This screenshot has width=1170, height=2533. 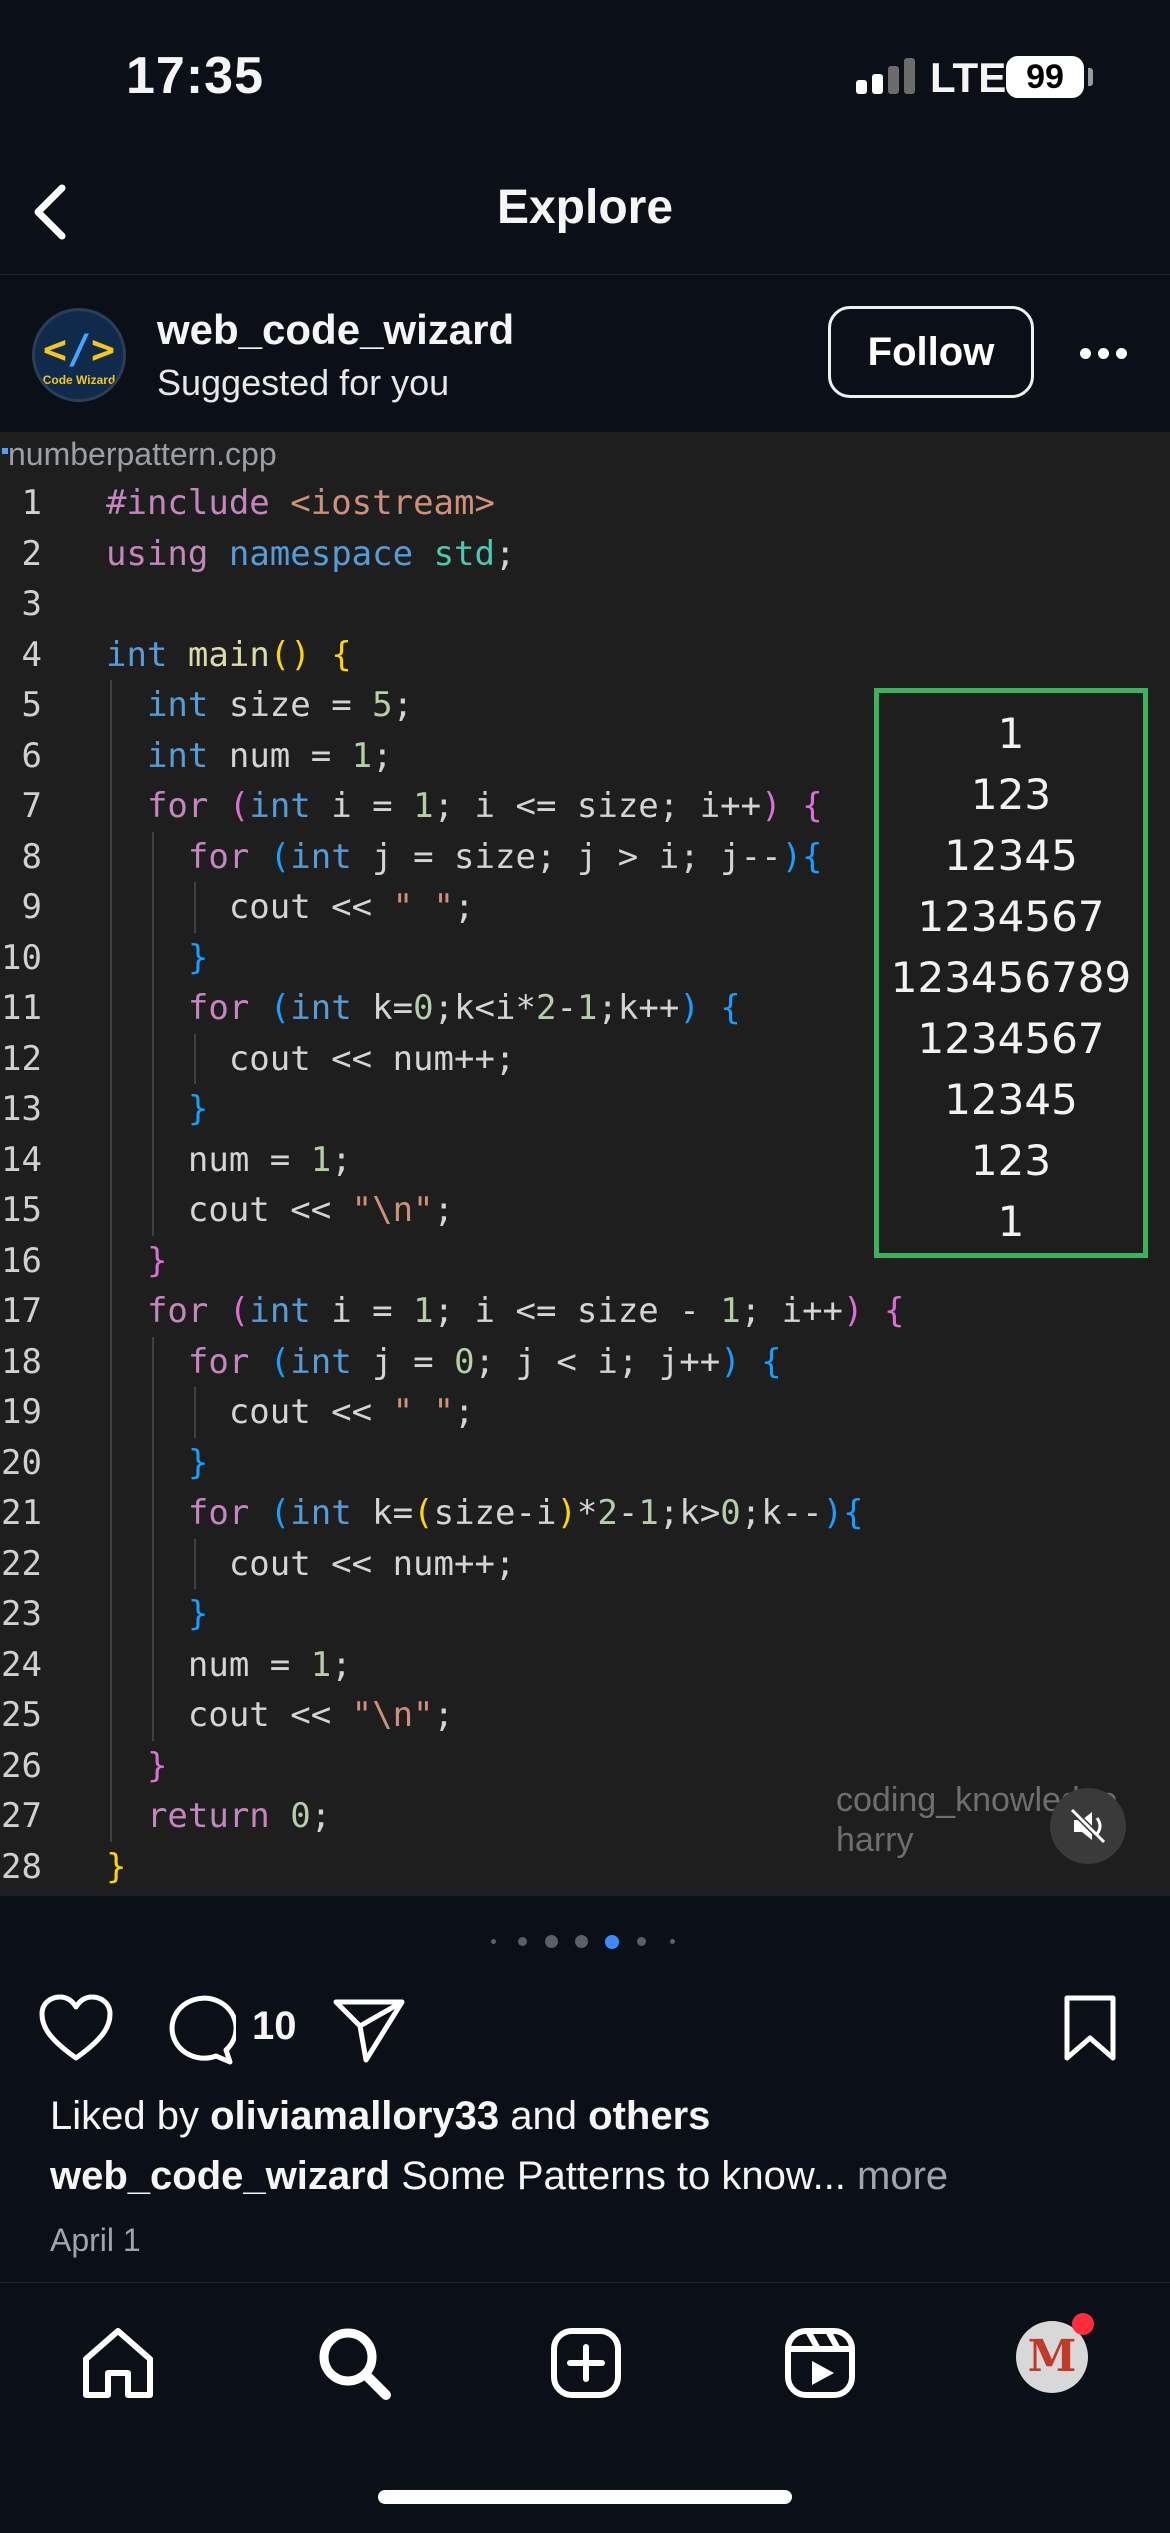 I want to click on file-name: numberpattern.cpp, so click(x=139, y=454).